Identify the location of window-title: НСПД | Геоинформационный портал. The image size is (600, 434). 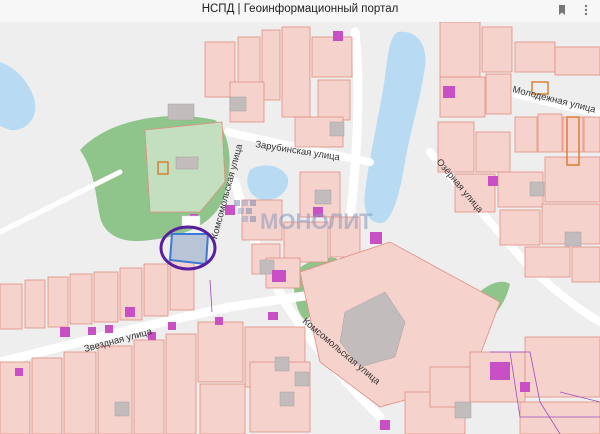
(300, 9).